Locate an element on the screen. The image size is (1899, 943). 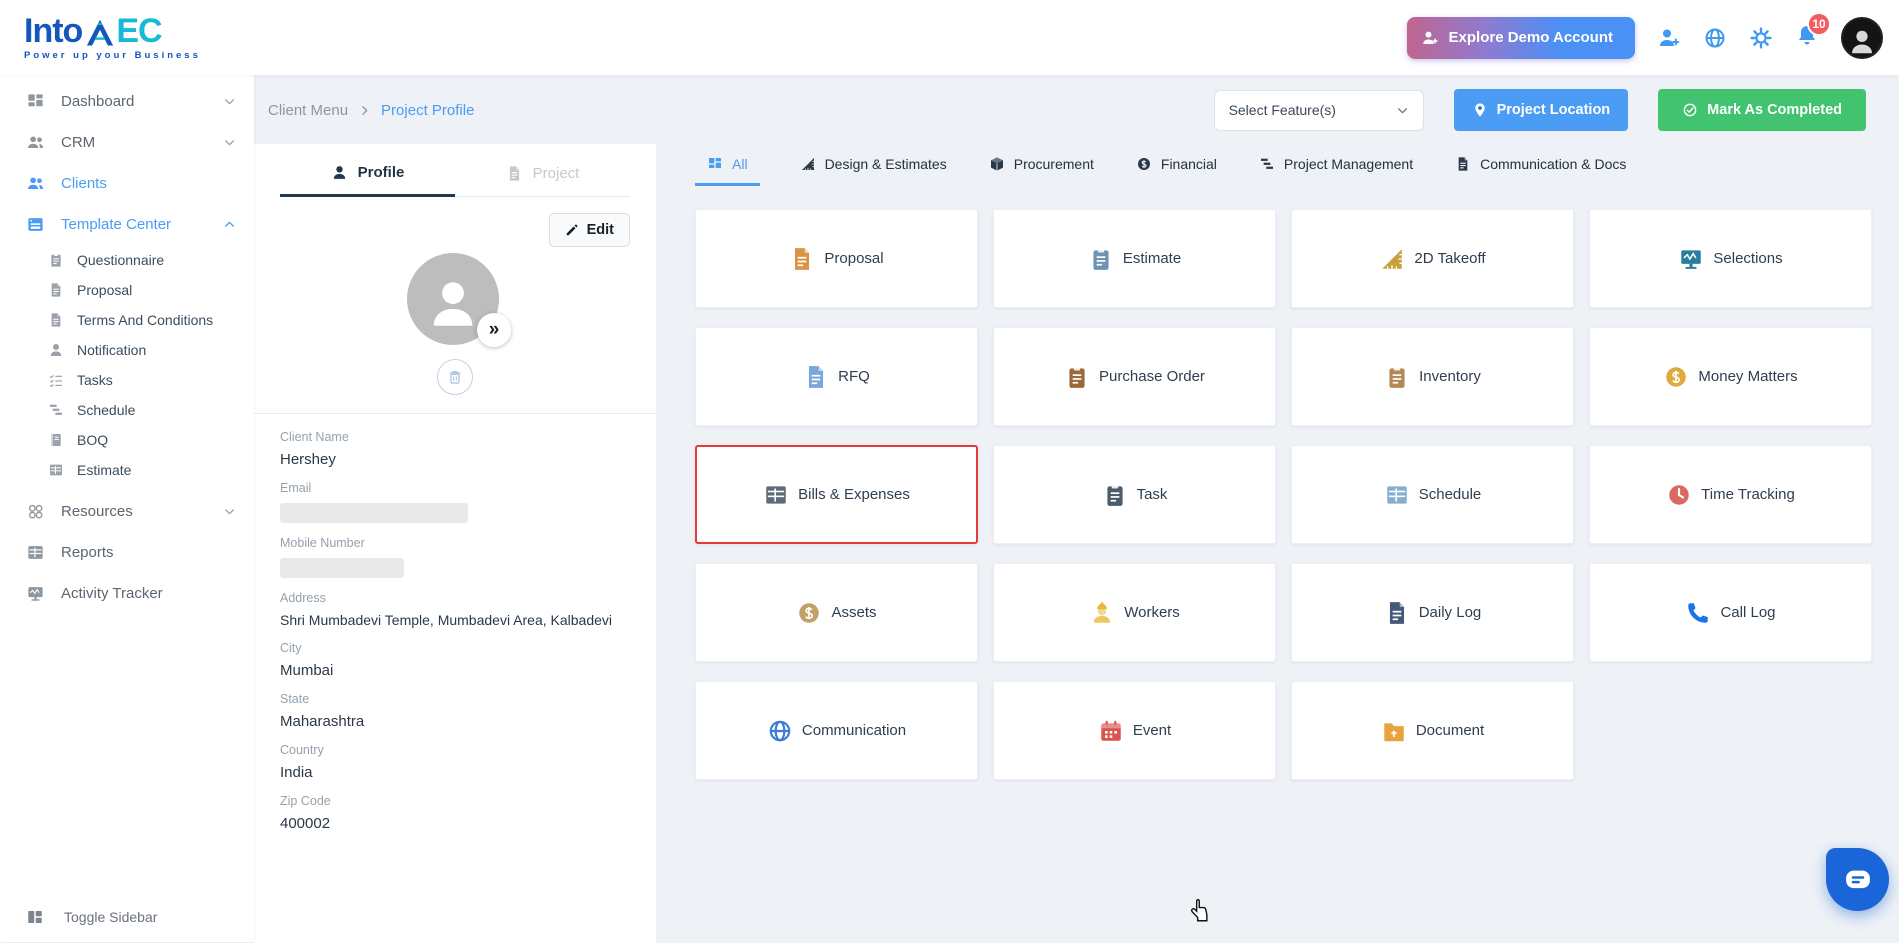
feature-card-workers: Workers is located at coordinates (1134, 612).